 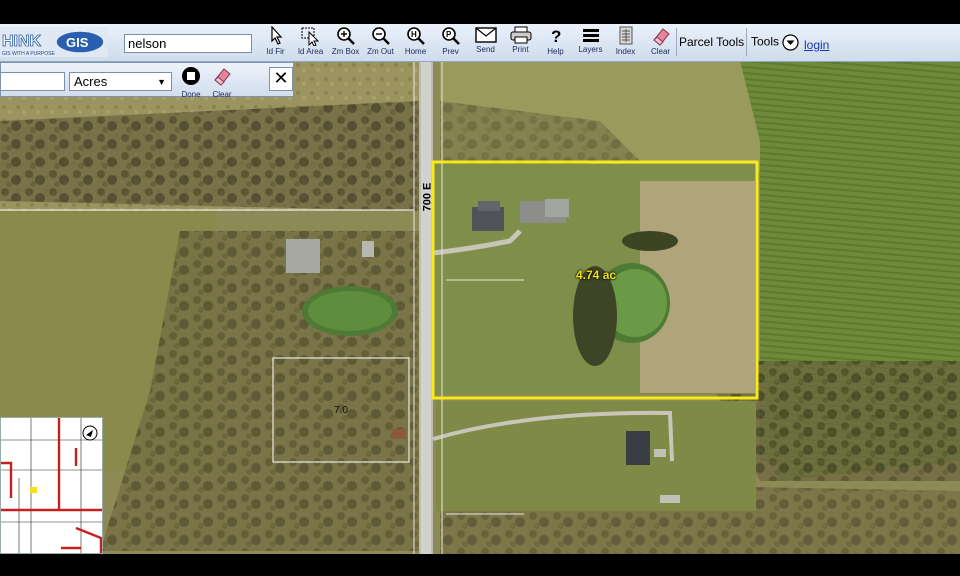 I want to click on measure-clear-button: Clear, so click(x=222, y=82).